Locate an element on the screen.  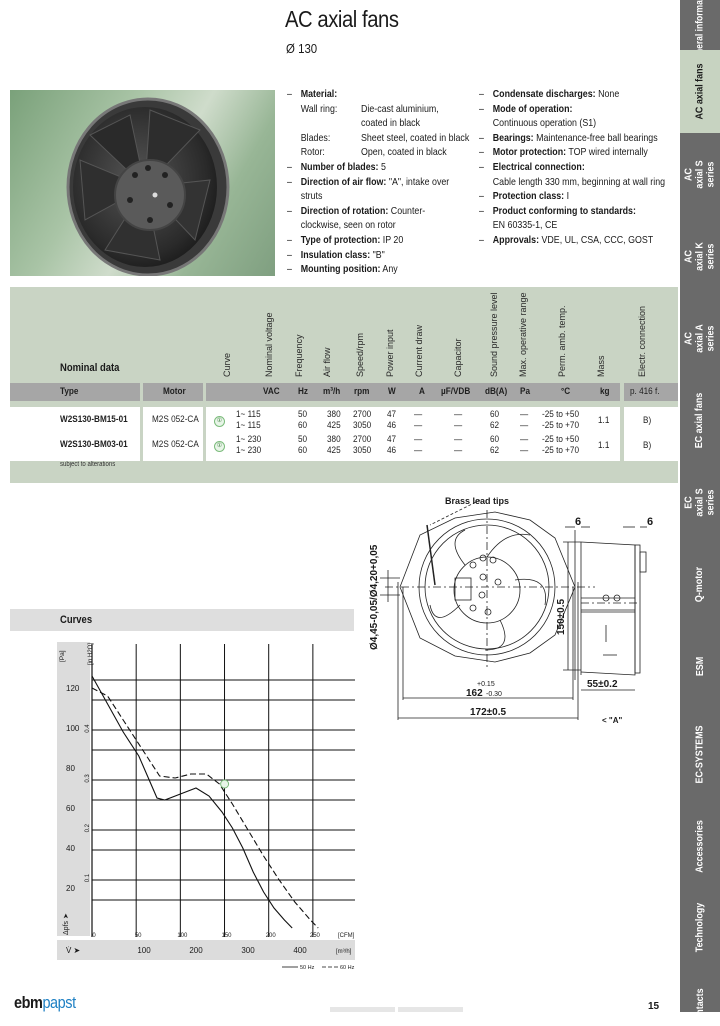
tab-ec-axial-s-series: EC axial S series is located at coordinates (700, 502).